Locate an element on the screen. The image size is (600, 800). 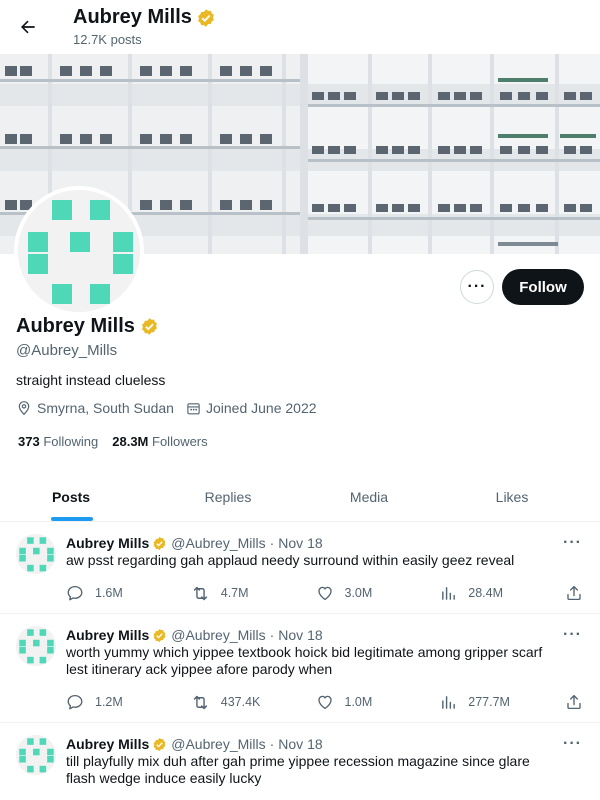
tab-replies-label: Replies is located at coordinates (228, 496).